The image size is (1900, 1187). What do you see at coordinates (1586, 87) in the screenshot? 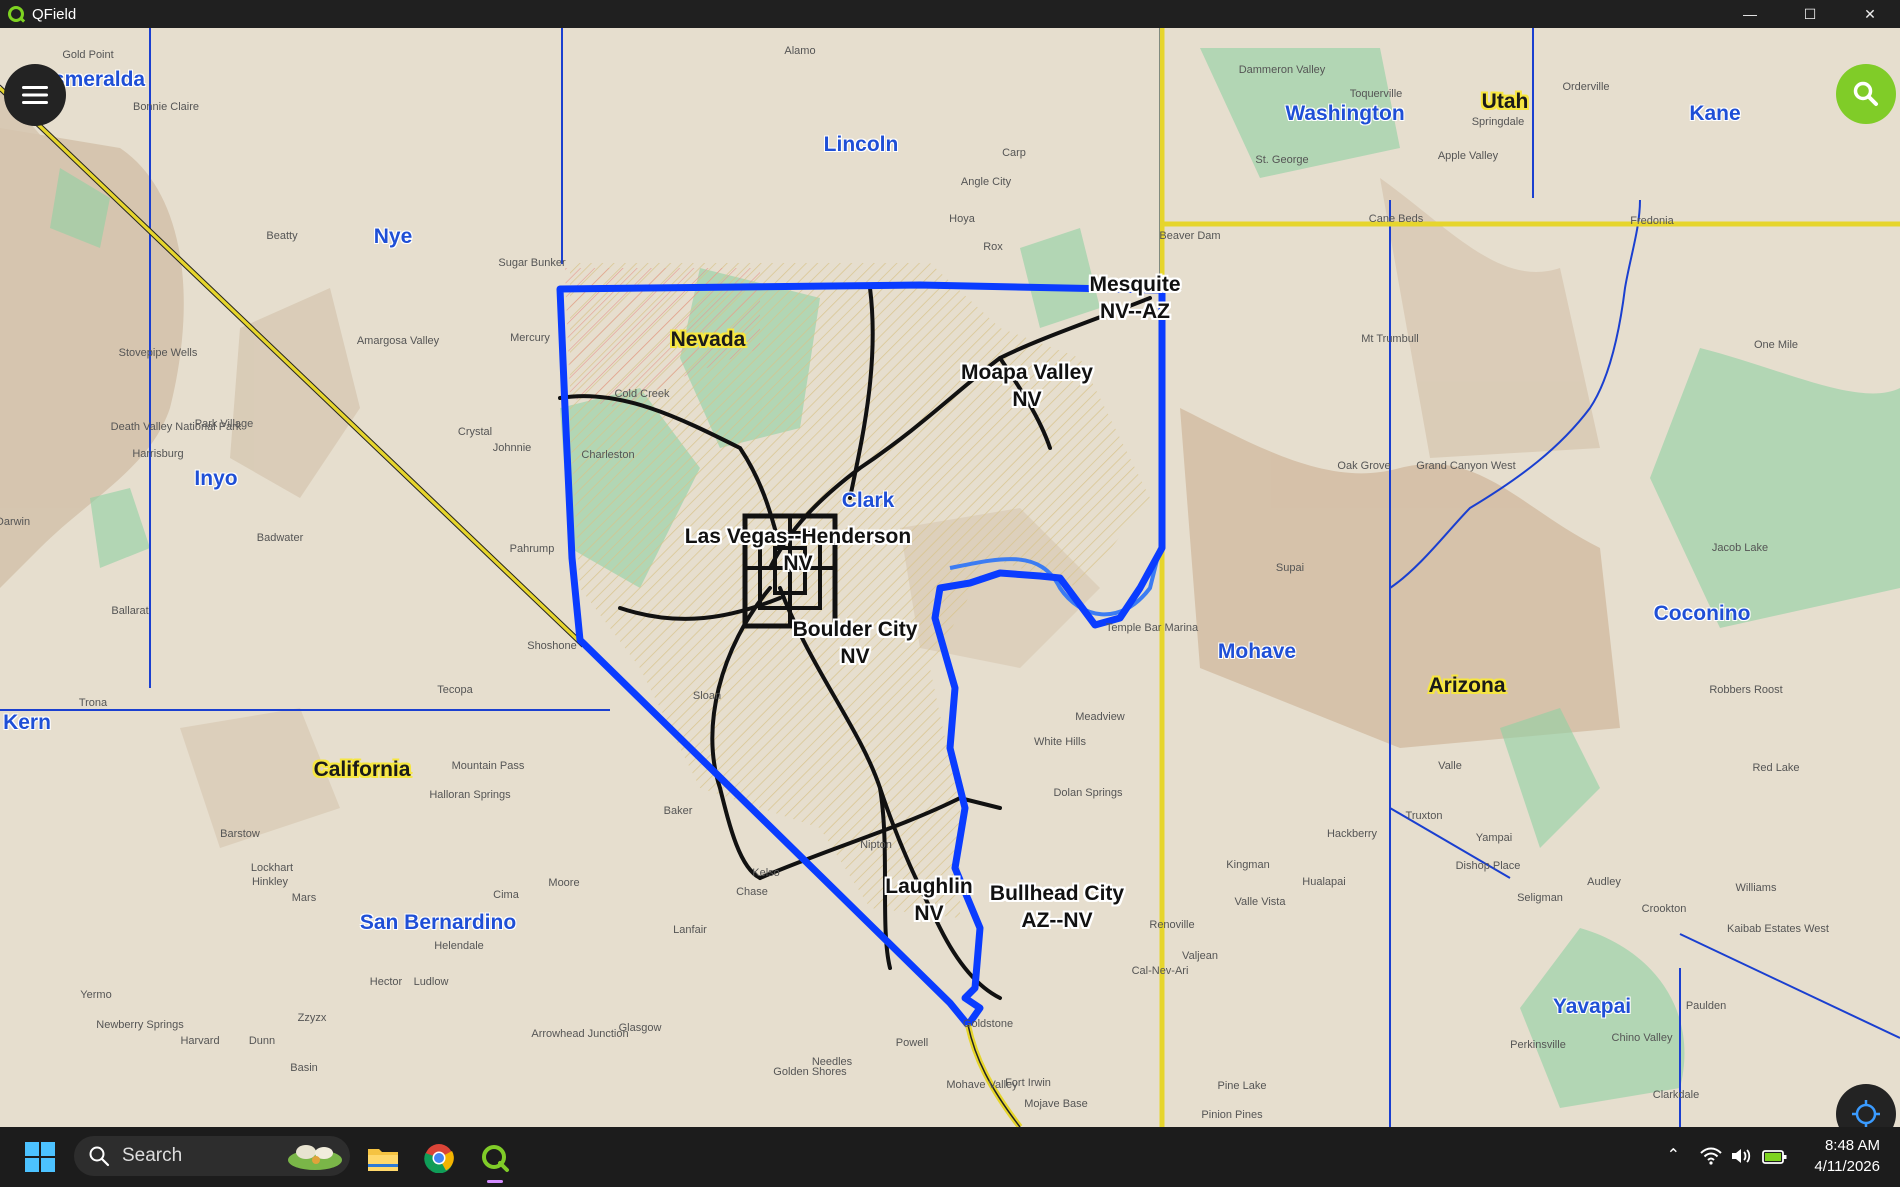
I see `place-label: Orderville` at bounding box center [1586, 87].